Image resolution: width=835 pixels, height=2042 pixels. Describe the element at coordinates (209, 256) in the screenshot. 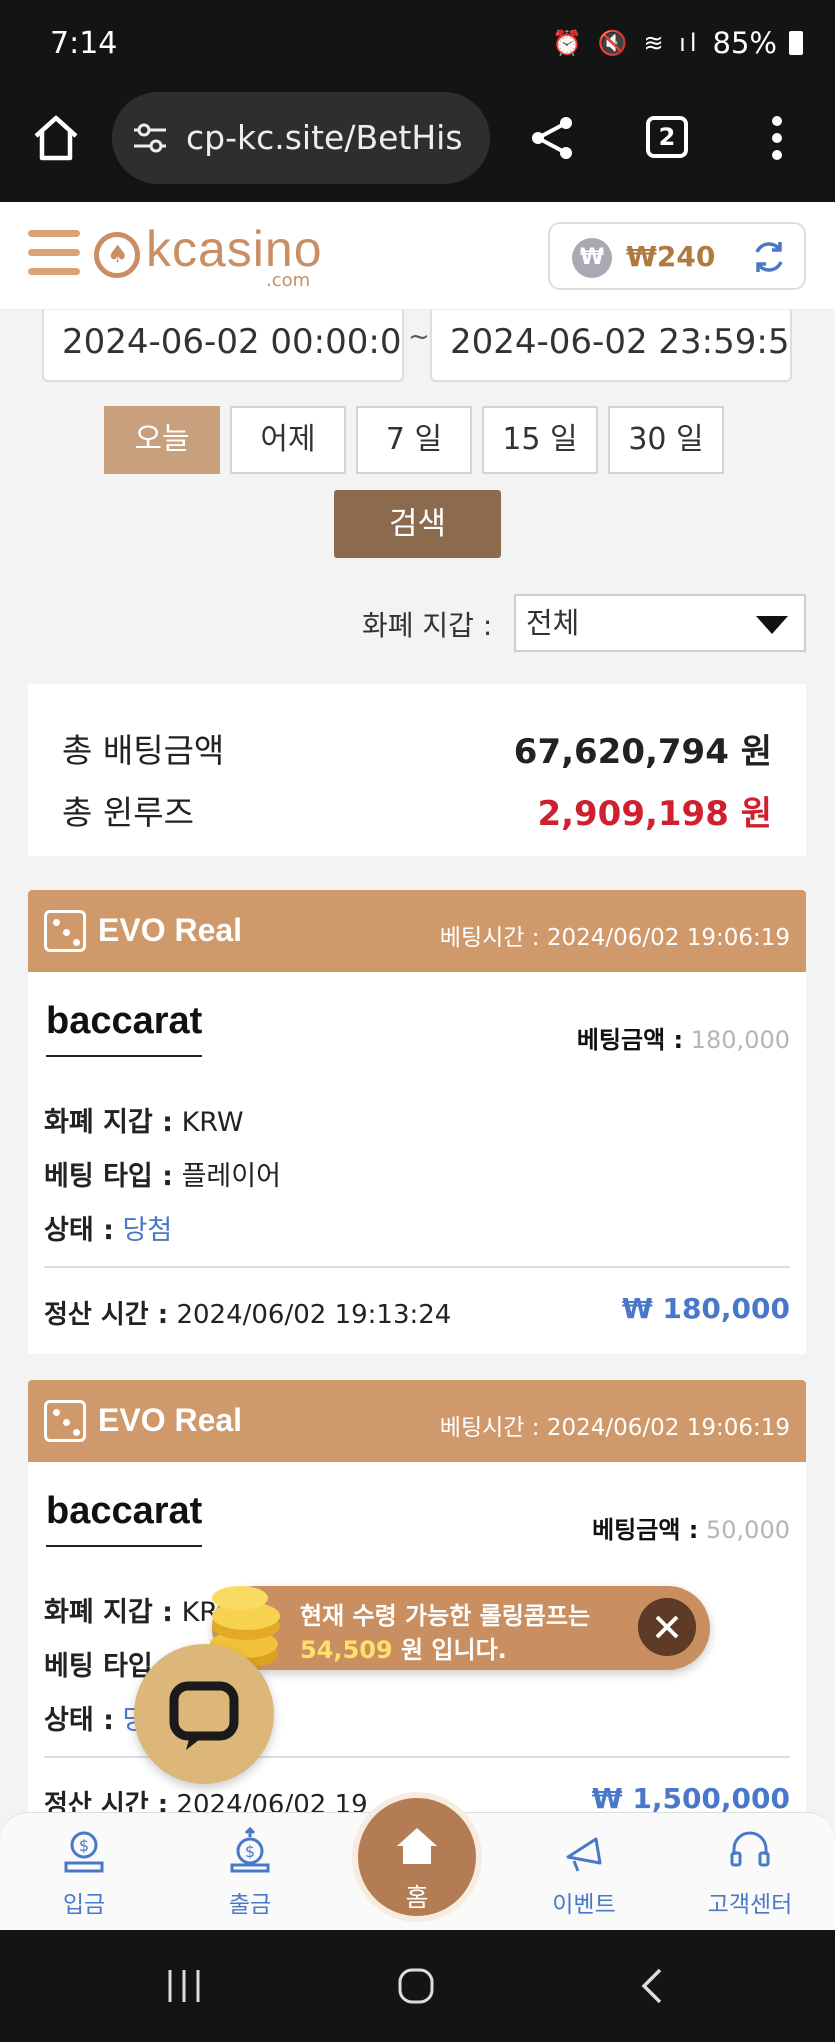

I see `site-logo: kcasino .com` at that location.